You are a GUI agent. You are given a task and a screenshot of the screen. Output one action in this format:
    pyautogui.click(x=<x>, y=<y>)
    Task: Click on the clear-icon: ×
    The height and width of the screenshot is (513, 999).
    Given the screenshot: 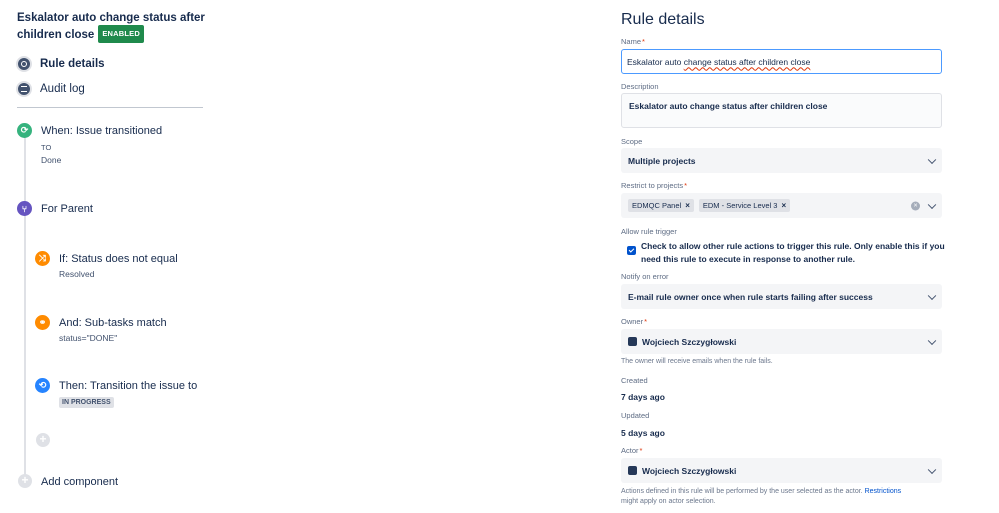 What is the action you would take?
    pyautogui.click(x=915, y=205)
    